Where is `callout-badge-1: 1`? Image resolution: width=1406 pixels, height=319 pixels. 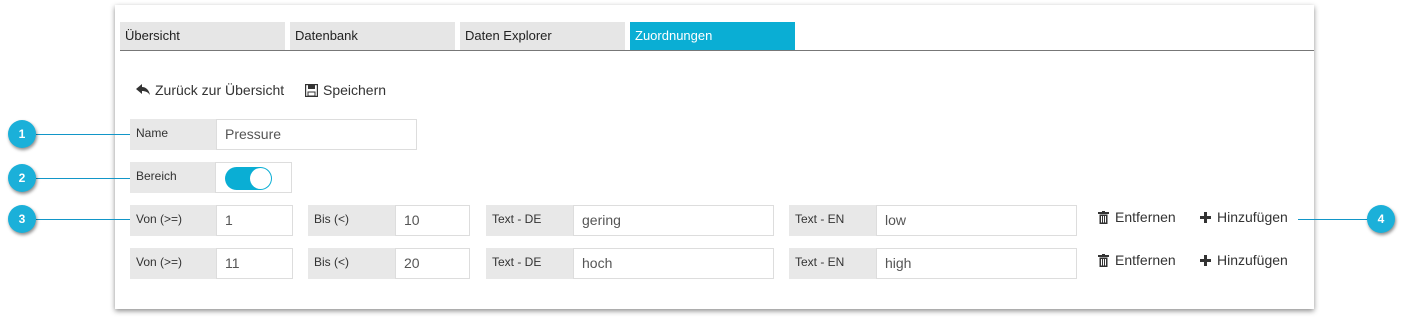
callout-badge-1: 1 is located at coordinates (22, 134).